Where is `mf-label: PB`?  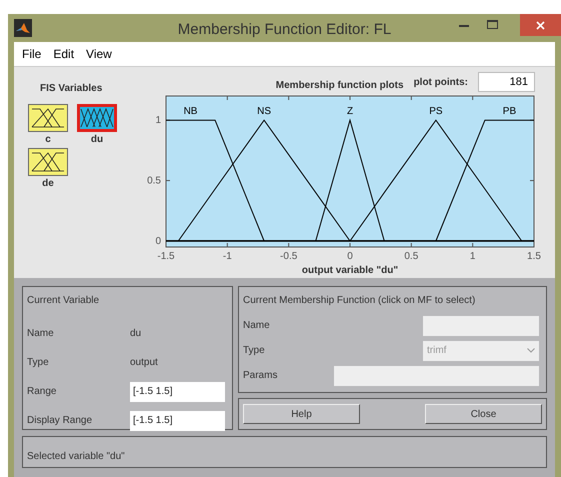 mf-label: PB is located at coordinates (509, 112).